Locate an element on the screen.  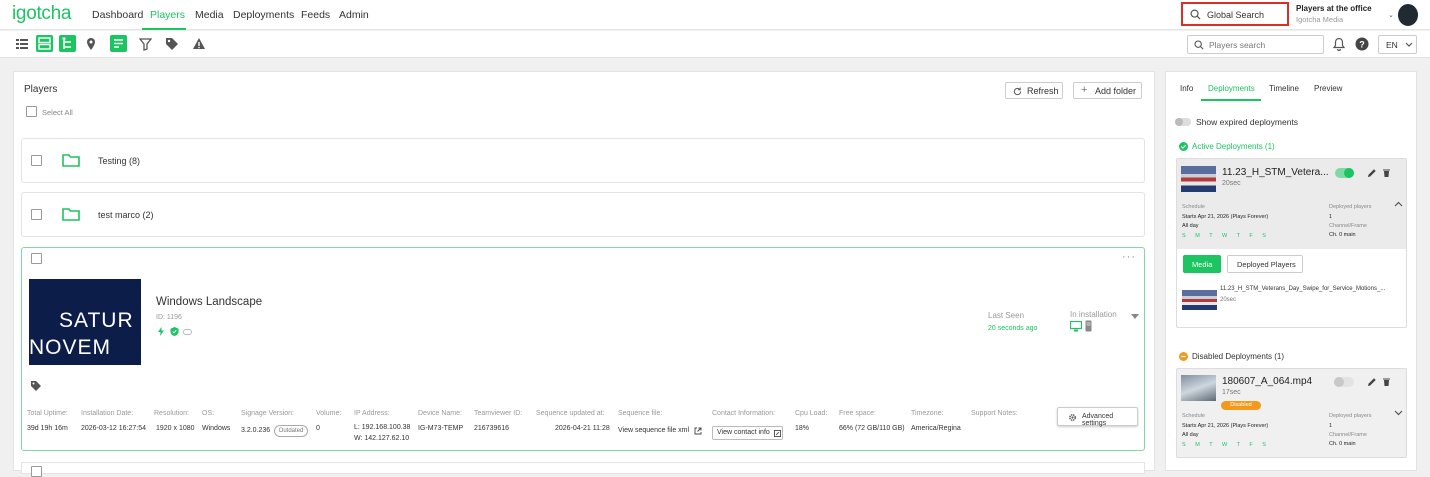
player-thumbnail: SATUR NOVEM is located at coordinates (85, 322).